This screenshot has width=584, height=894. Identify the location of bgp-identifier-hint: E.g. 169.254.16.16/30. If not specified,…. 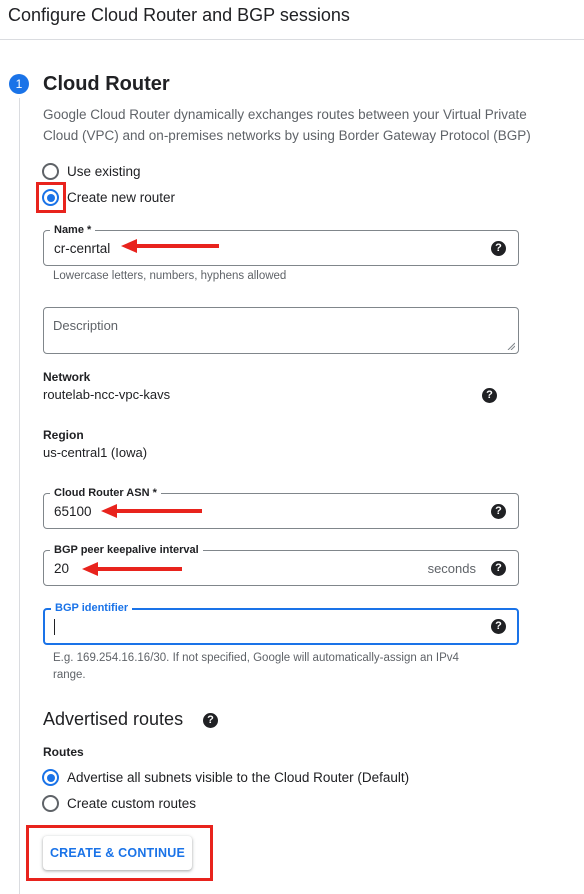
(256, 666).